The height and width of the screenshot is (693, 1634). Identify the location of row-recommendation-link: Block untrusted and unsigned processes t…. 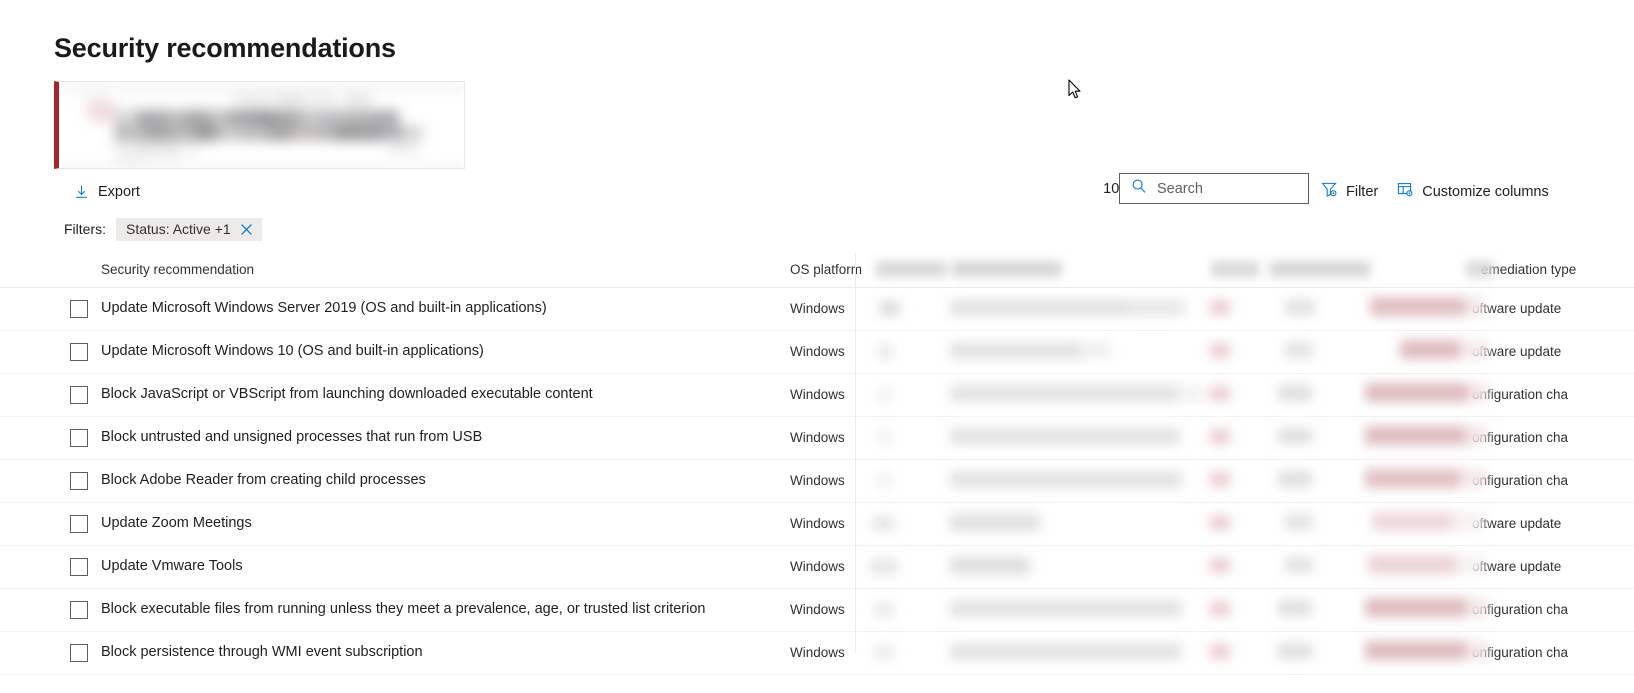
(291, 437).